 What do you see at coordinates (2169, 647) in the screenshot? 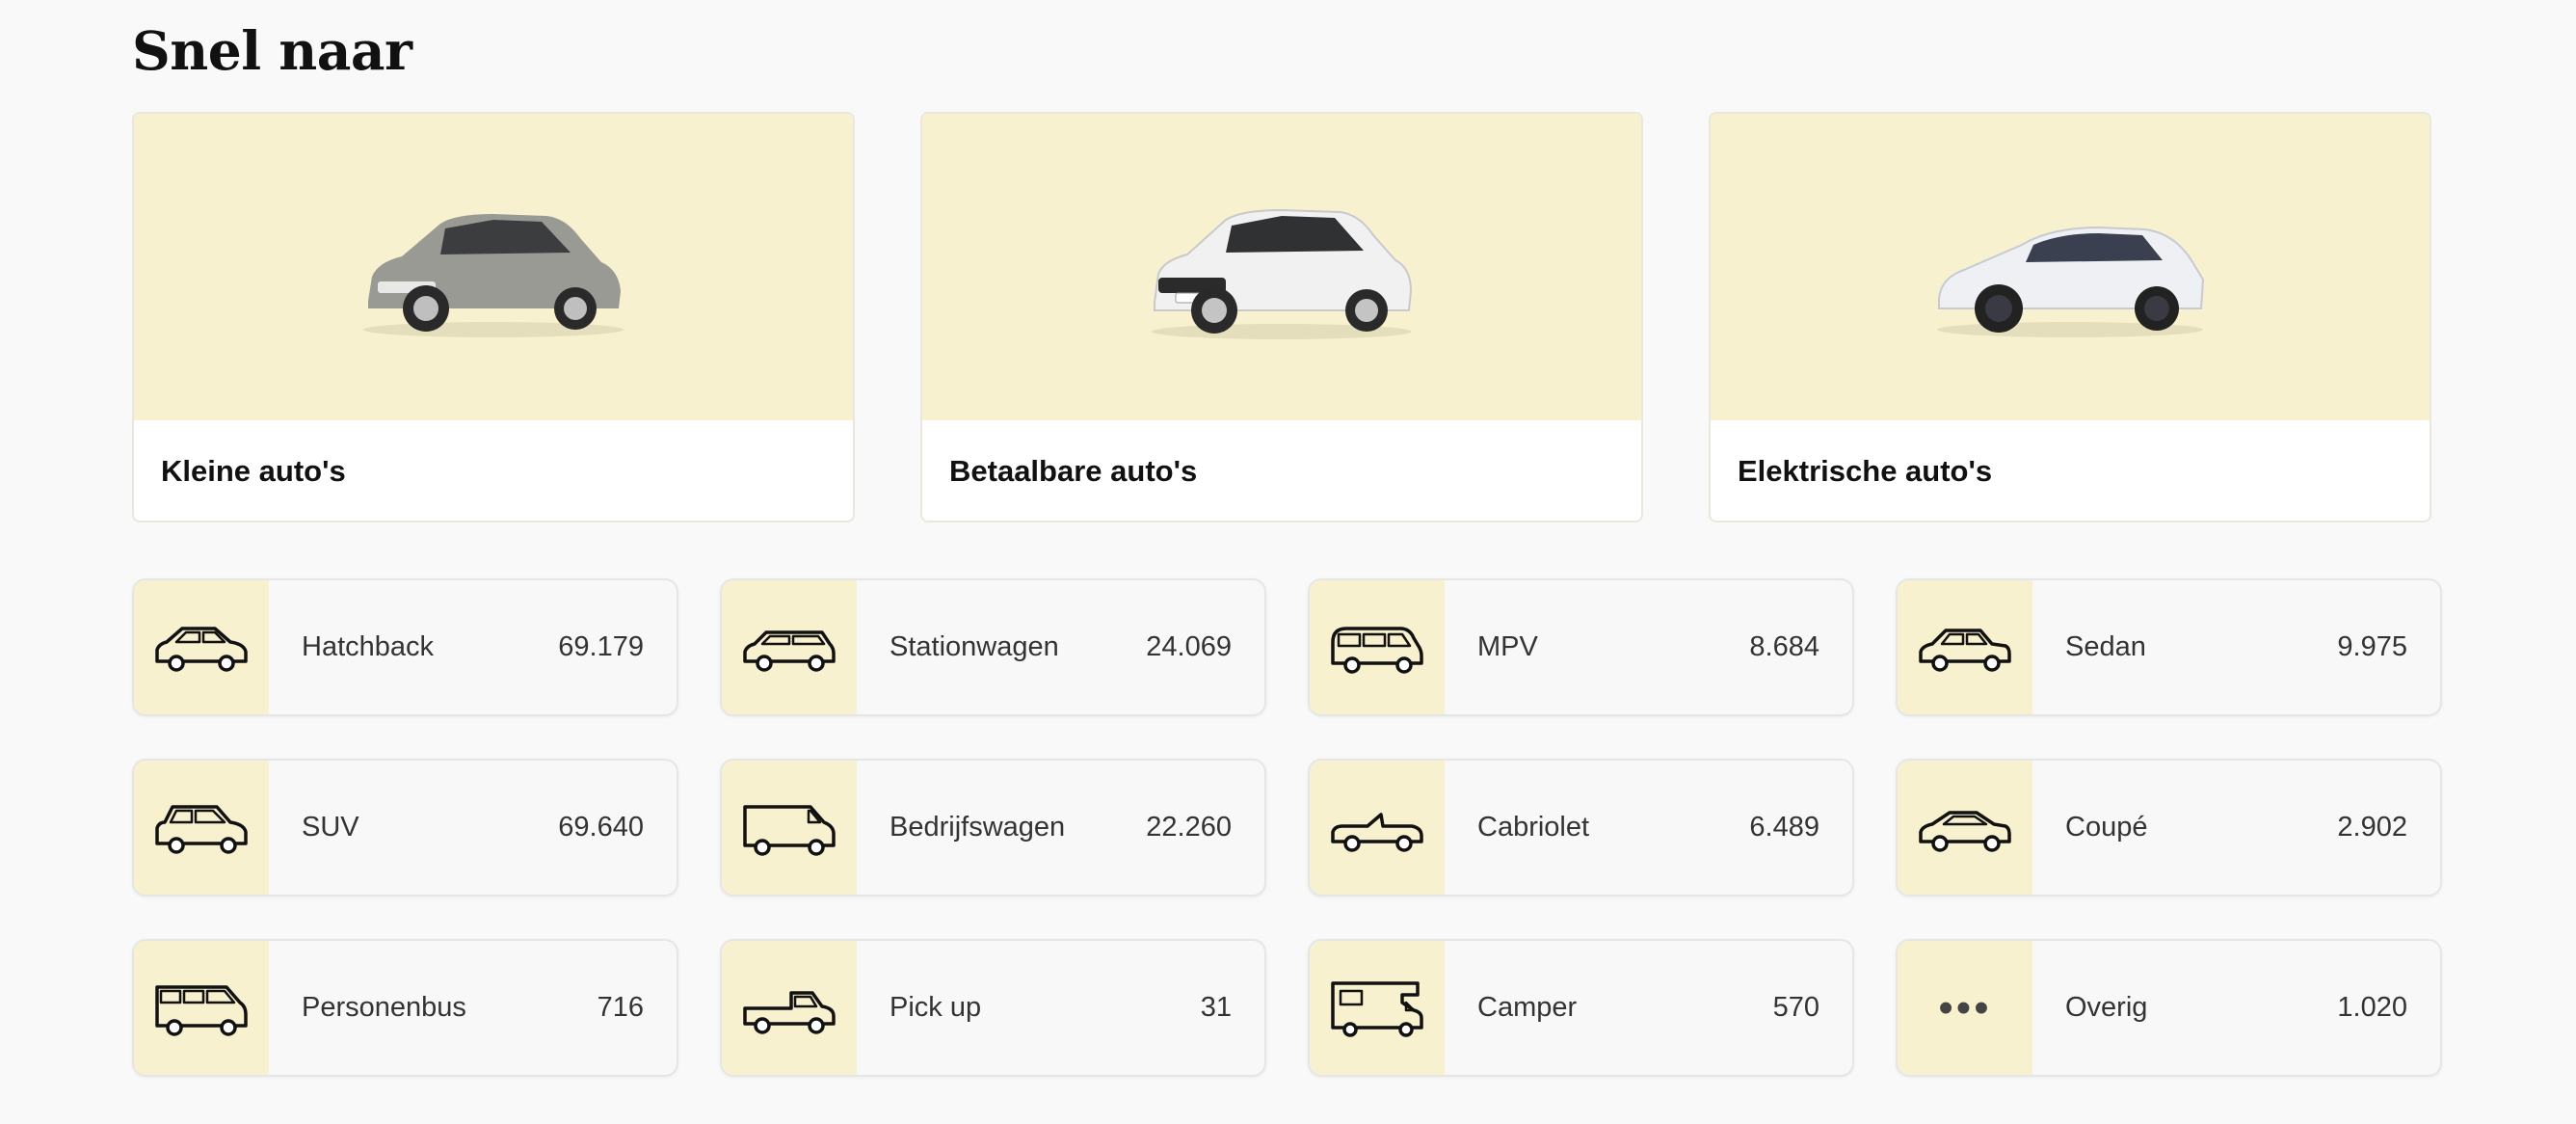
I see `body-type-sedan: Sedan 9.975` at bounding box center [2169, 647].